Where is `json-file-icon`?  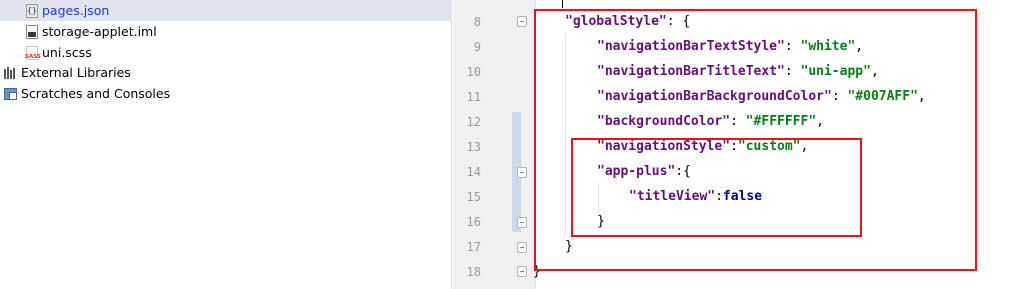
json-file-icon is located at coordinates (32, 10).